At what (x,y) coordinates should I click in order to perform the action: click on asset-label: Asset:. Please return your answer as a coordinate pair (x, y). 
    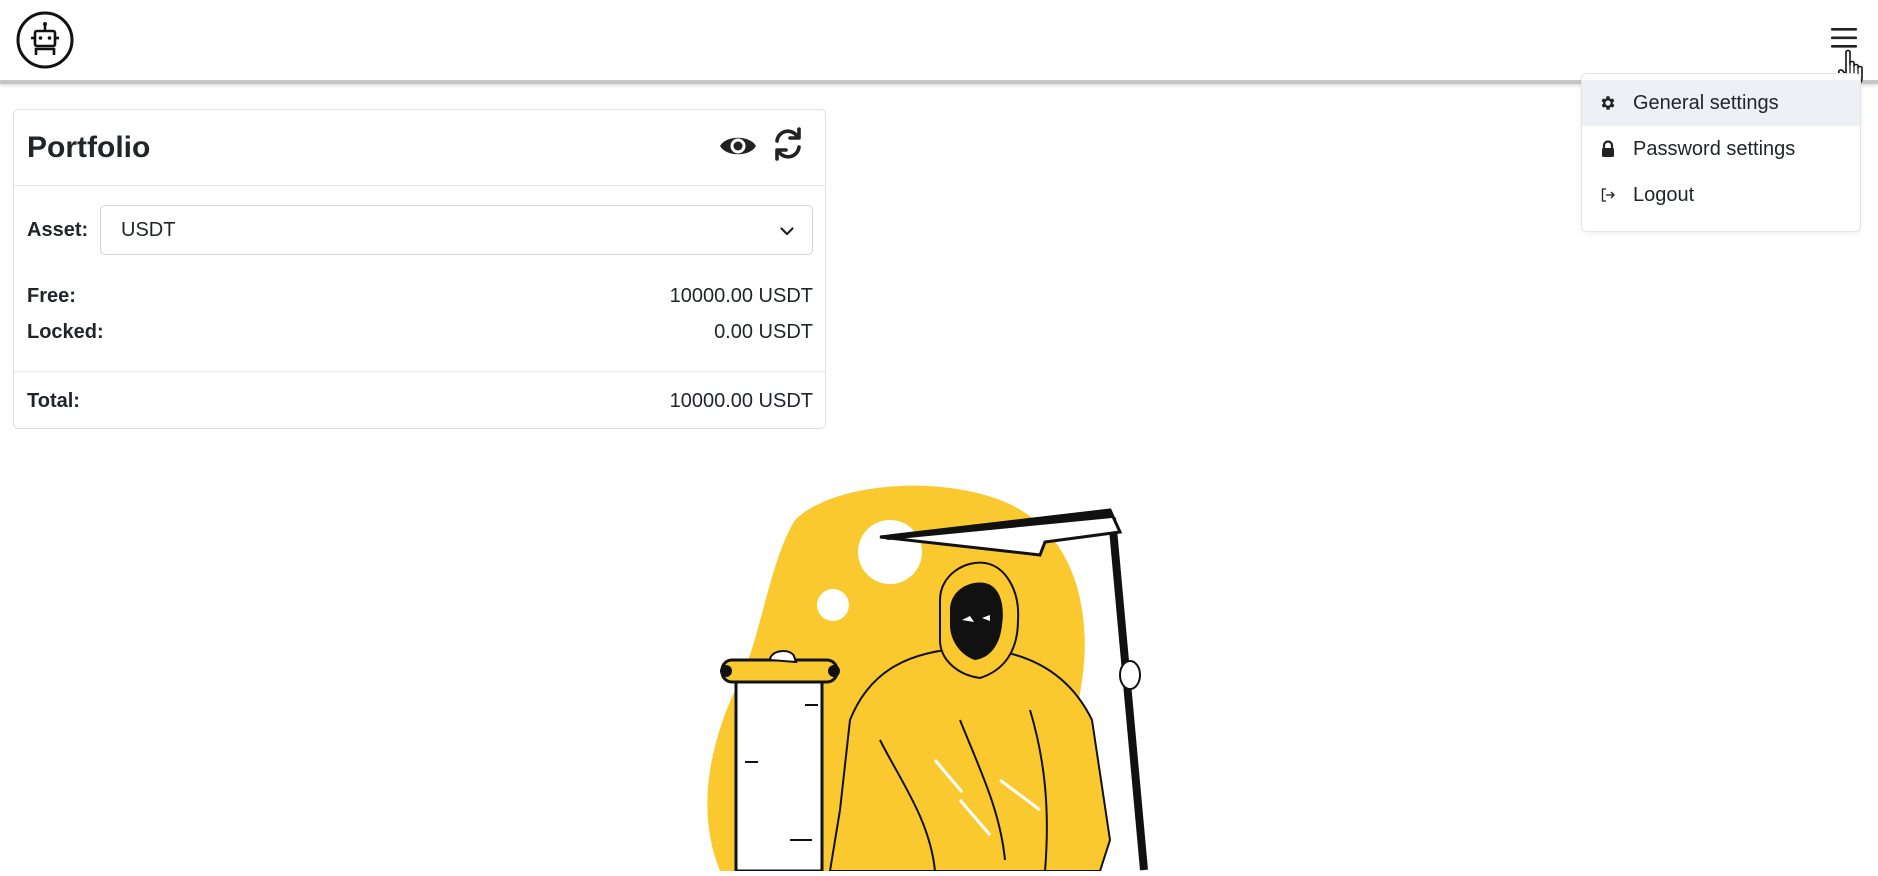
    Looking at the image, I should click on (58, 230).